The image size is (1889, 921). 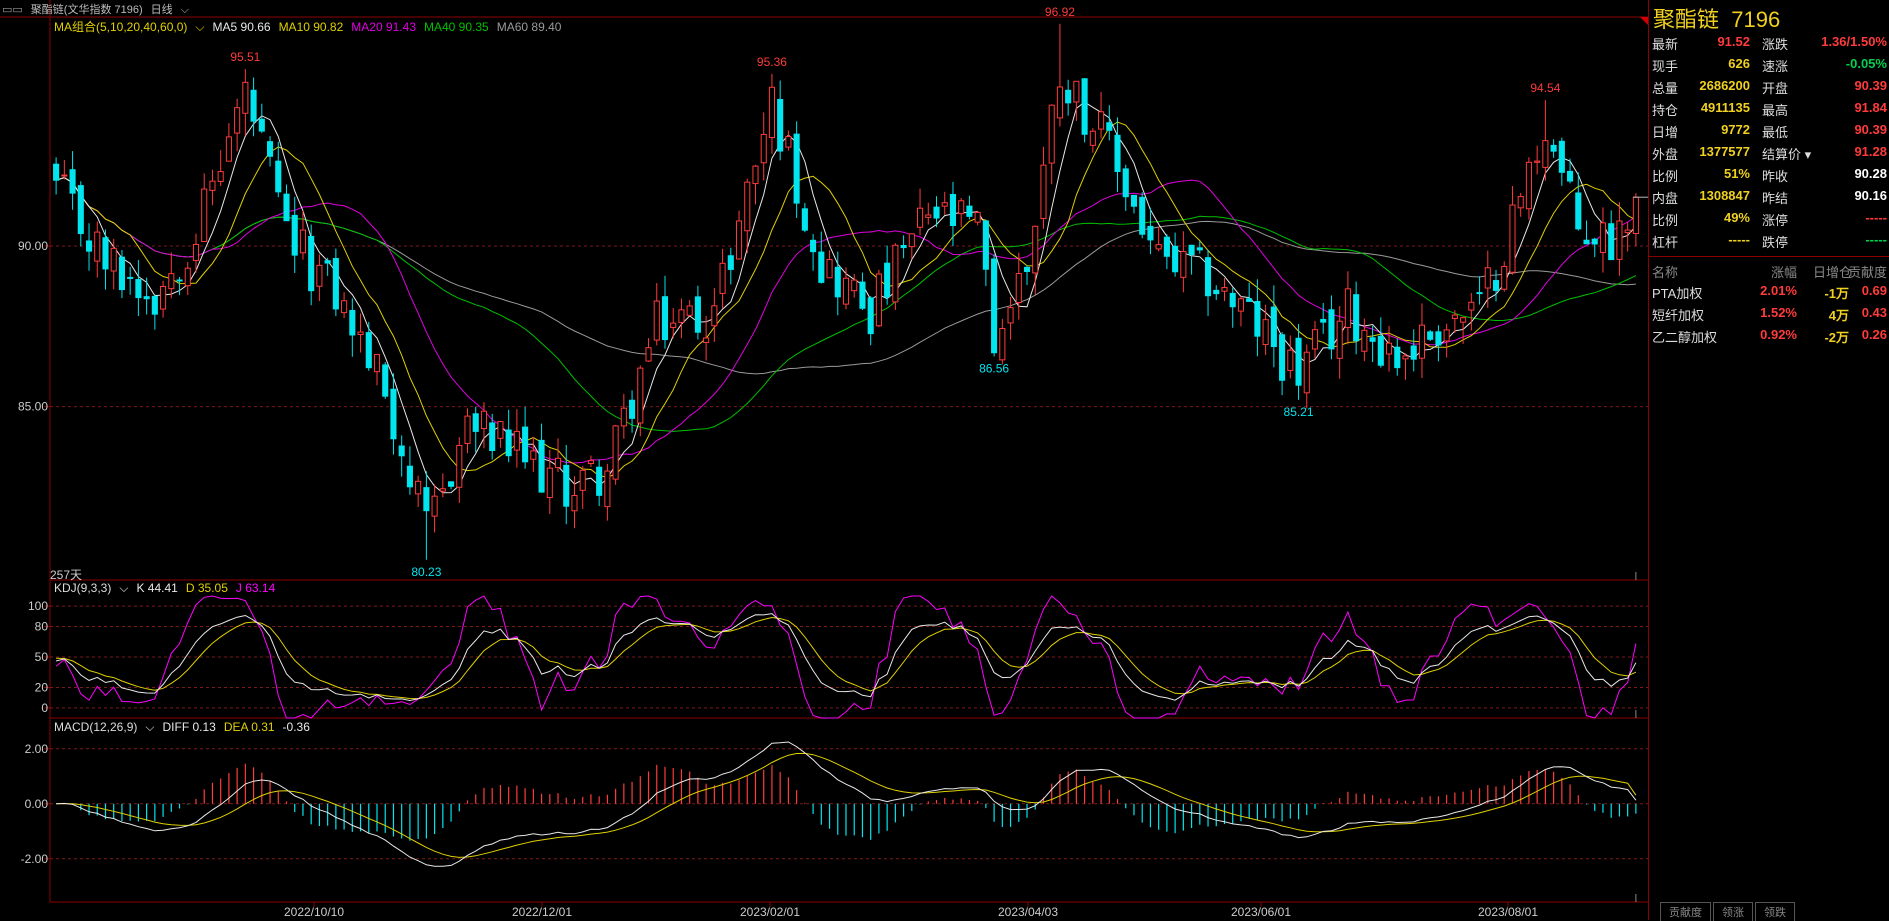 I want to click on contrib-change: 1.52%, so click(x=1778, y=312).